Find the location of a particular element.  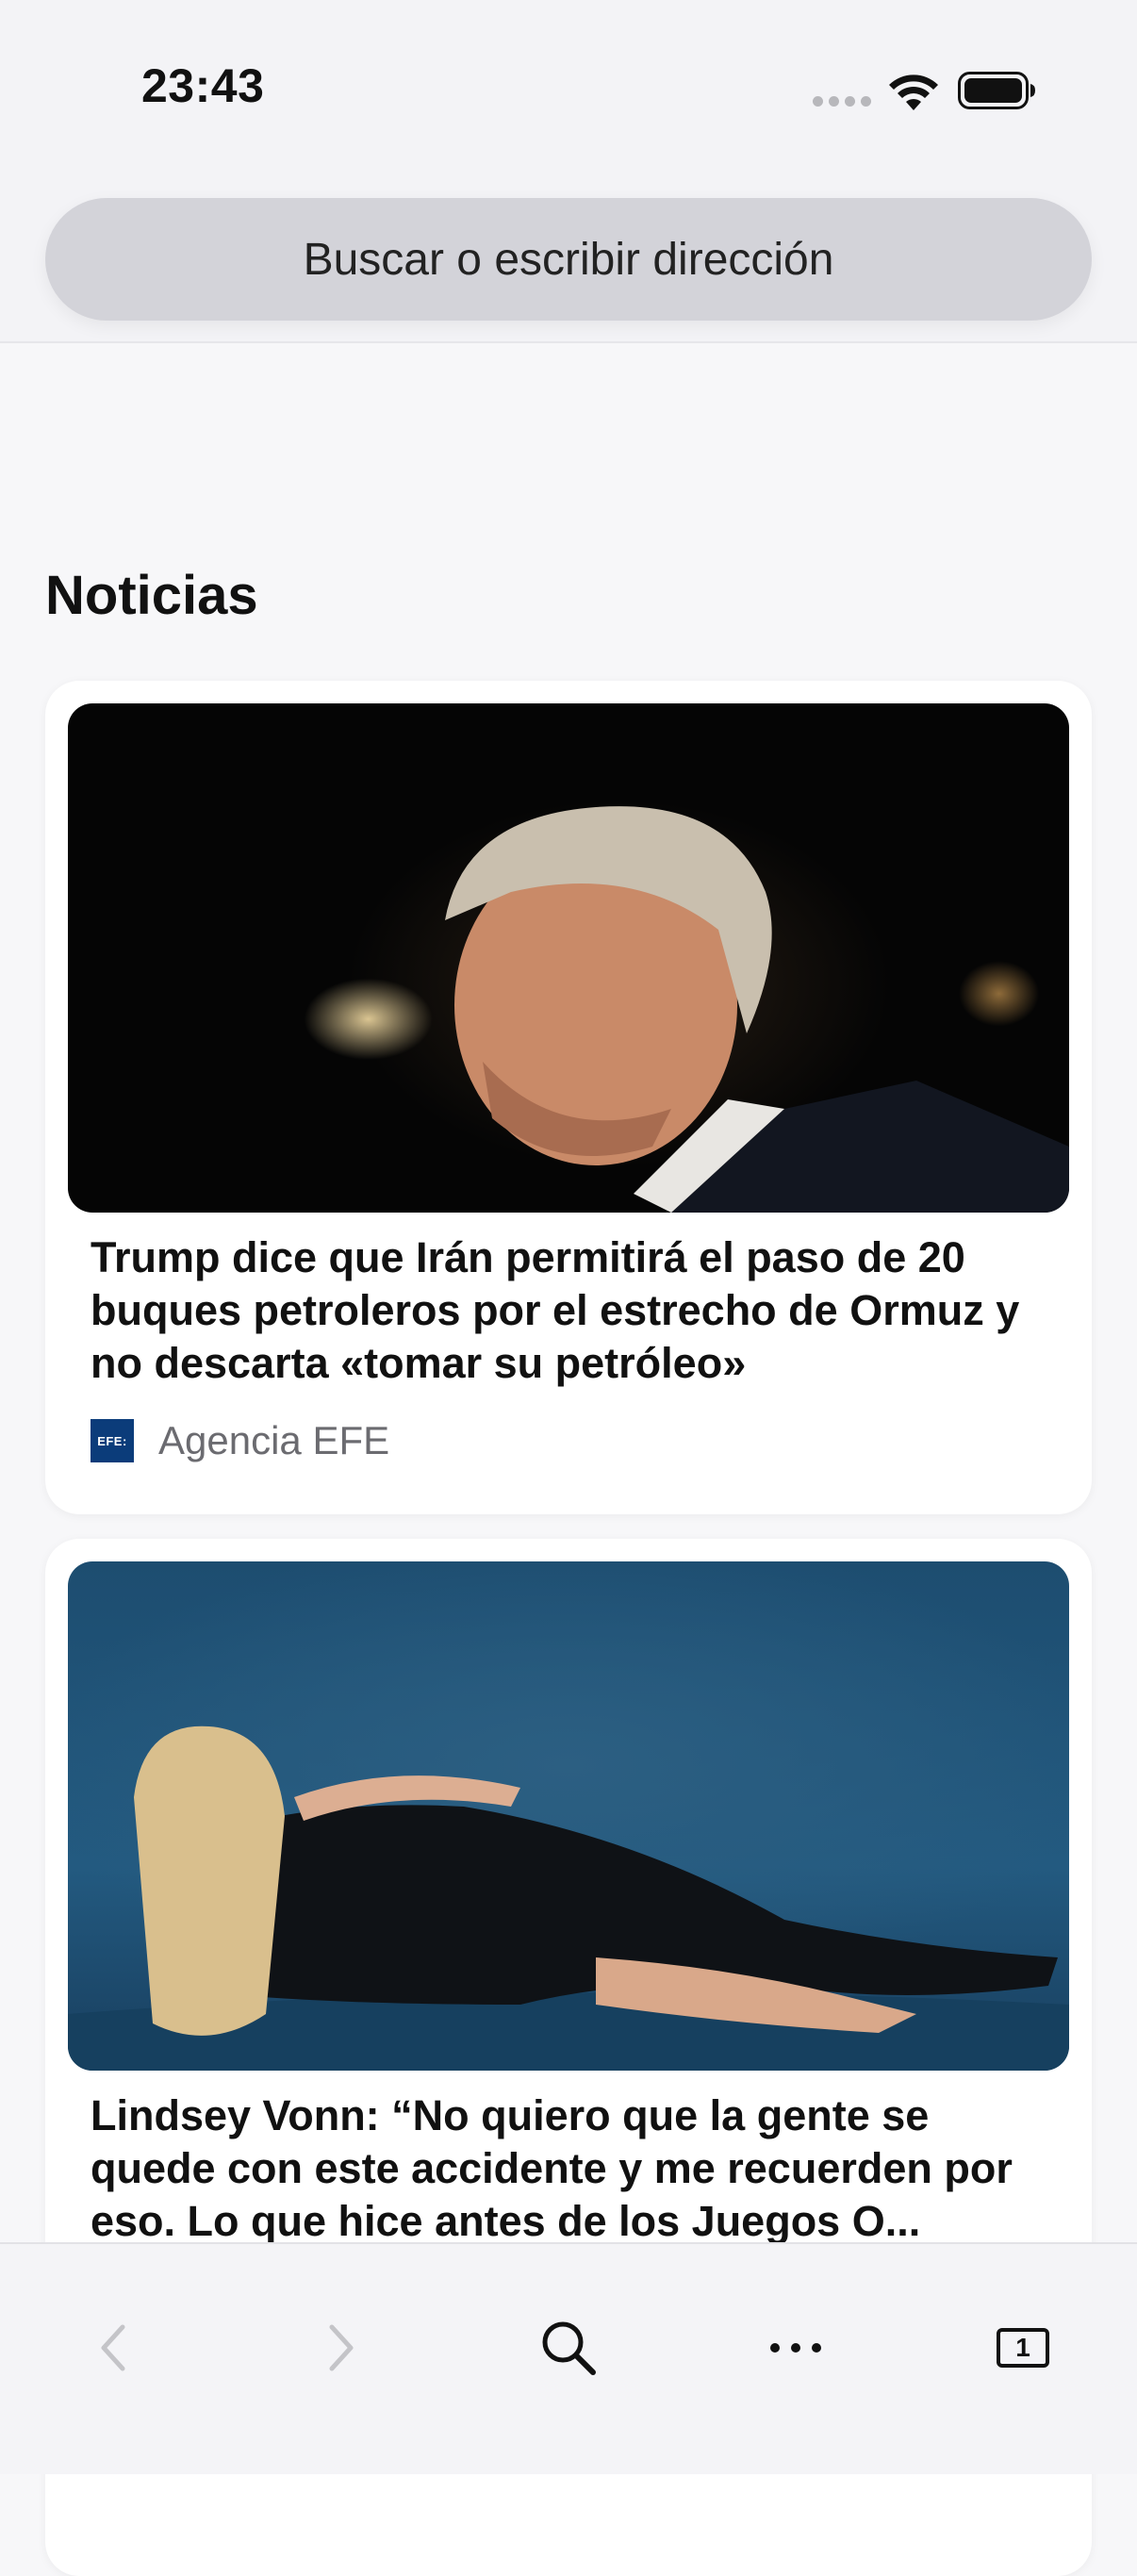

efe-logo-icon: EFE: is located at coordinates (113, 1440).